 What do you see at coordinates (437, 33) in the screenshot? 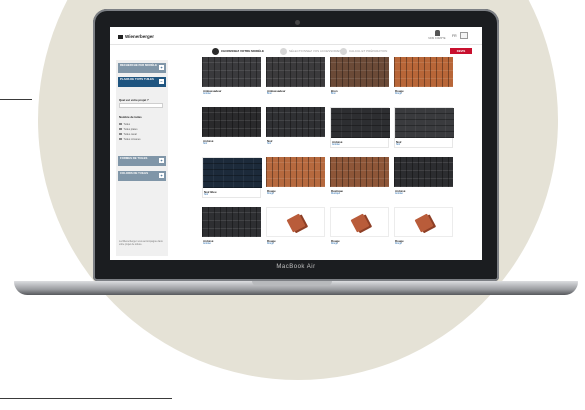
I see `user-icon` at bounding box center [437, 33].